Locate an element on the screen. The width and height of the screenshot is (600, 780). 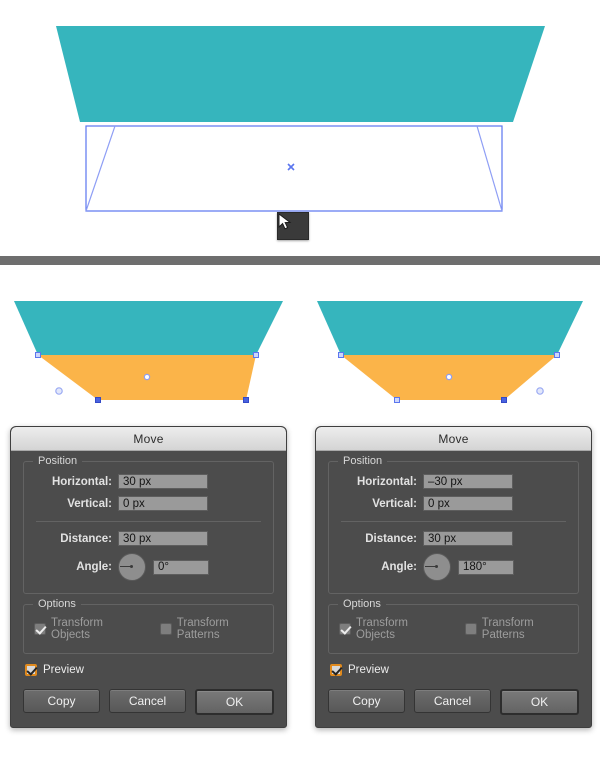
illustration-right-teal-trapezoid is located at coordinates (450, 328).